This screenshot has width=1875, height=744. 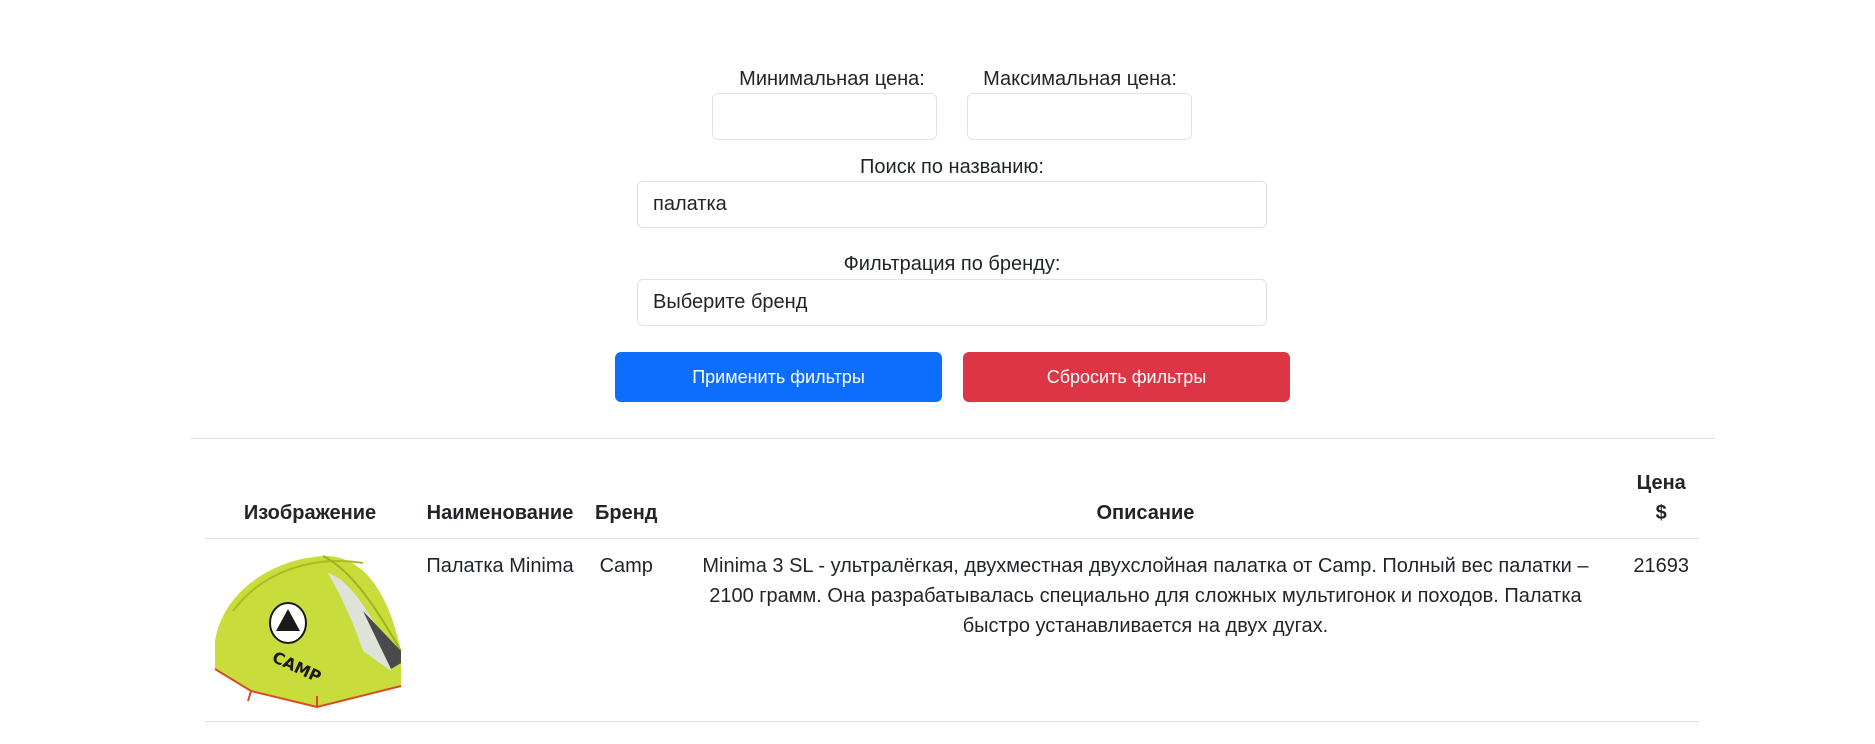 I want to click on header-description: Описание, so click(x=1145, y=501).